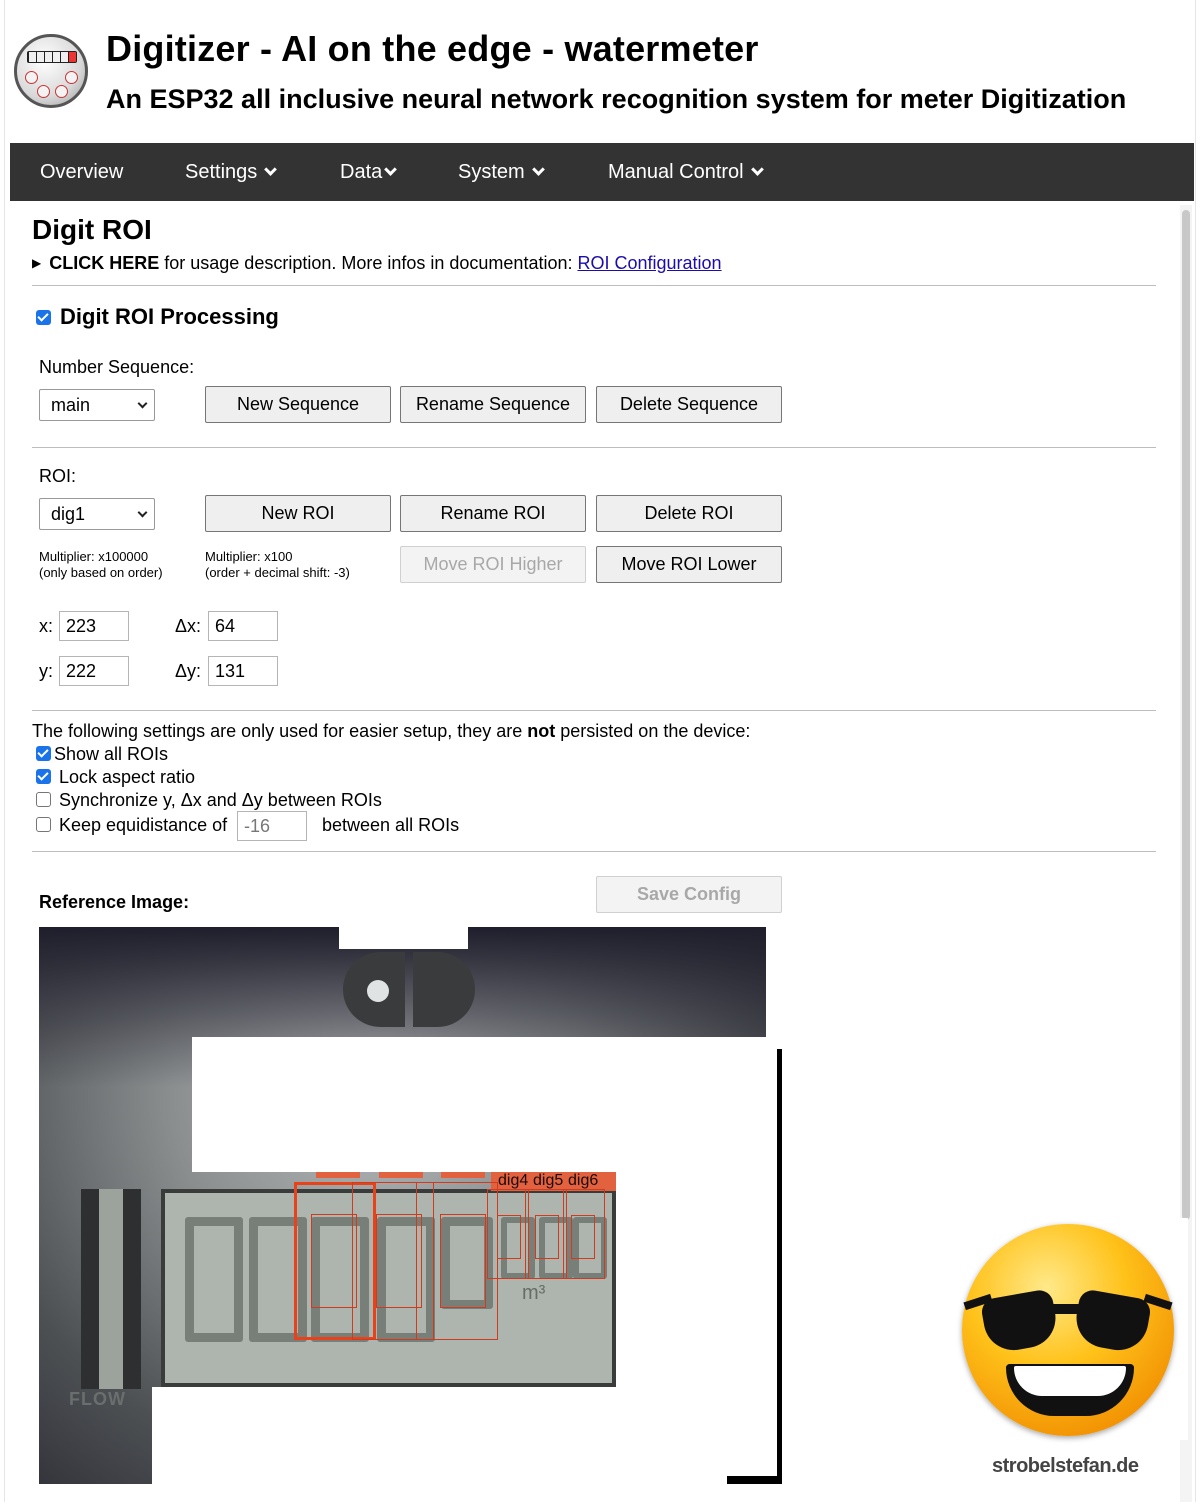  What do you see at coordinates (92, 229) in the screenshot?
I see `page-title: Digit ROI` at bounding box center [92, 229].